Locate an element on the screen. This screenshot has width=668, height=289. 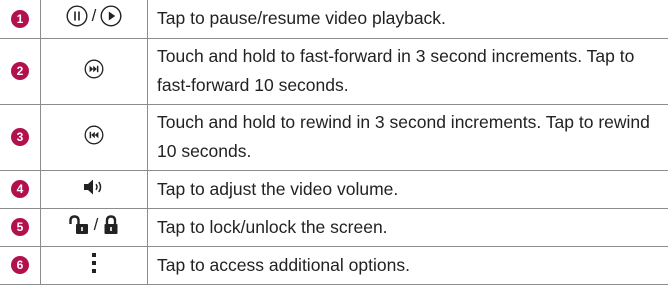
step-number-badge: 3 is located at coordinates (20, 137).